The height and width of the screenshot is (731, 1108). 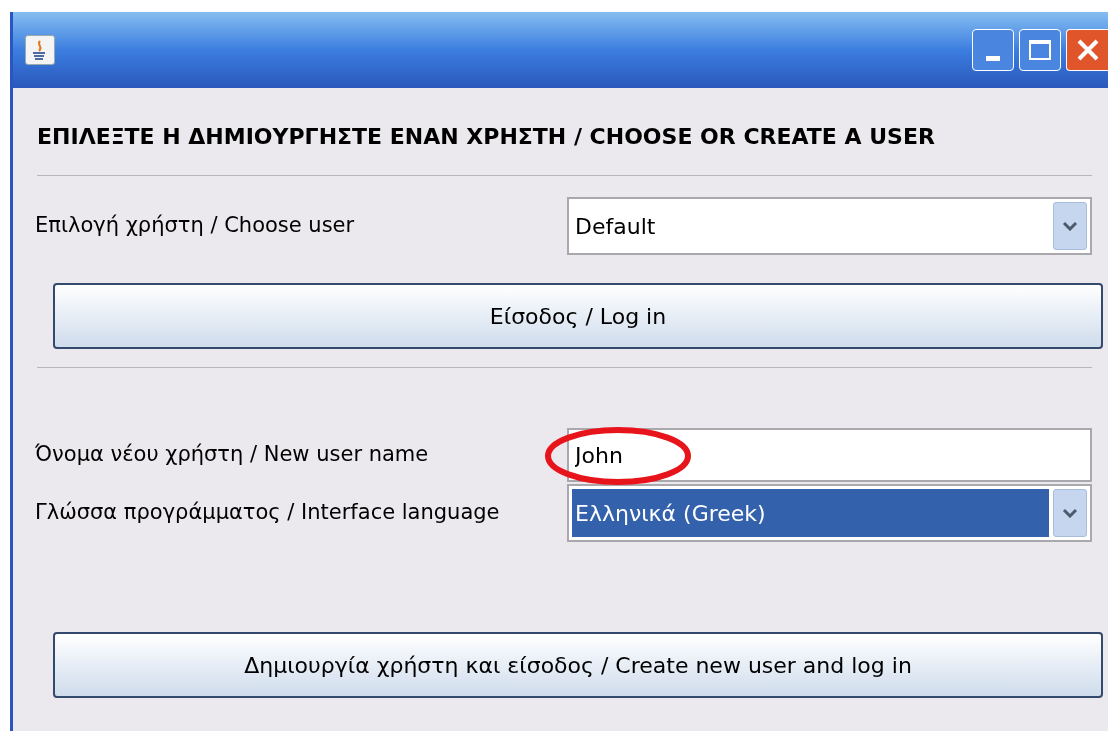 What do you see at coordinates (578, 316) in the screenshot?
I see `action-button: Είσοδος / Log in` at bounding box center [578, 316].